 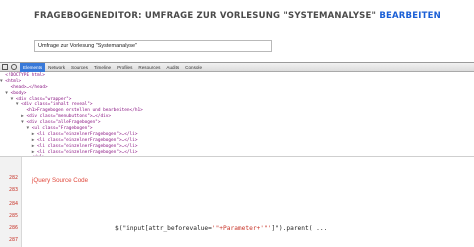 What do you see at coordinates (153, 46) in the screenshot?
I see `questionnaire-title-input` at bounding box center [153, 46].